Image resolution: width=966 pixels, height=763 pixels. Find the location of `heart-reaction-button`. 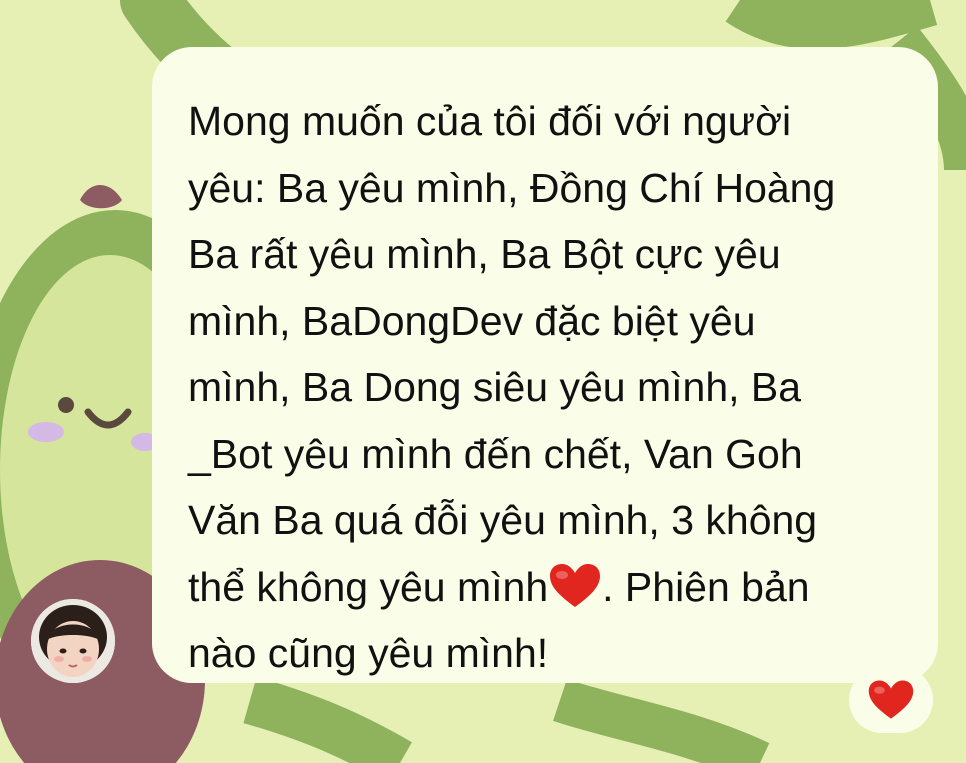

heart-reaction-button is located at coordinates (891, 700).